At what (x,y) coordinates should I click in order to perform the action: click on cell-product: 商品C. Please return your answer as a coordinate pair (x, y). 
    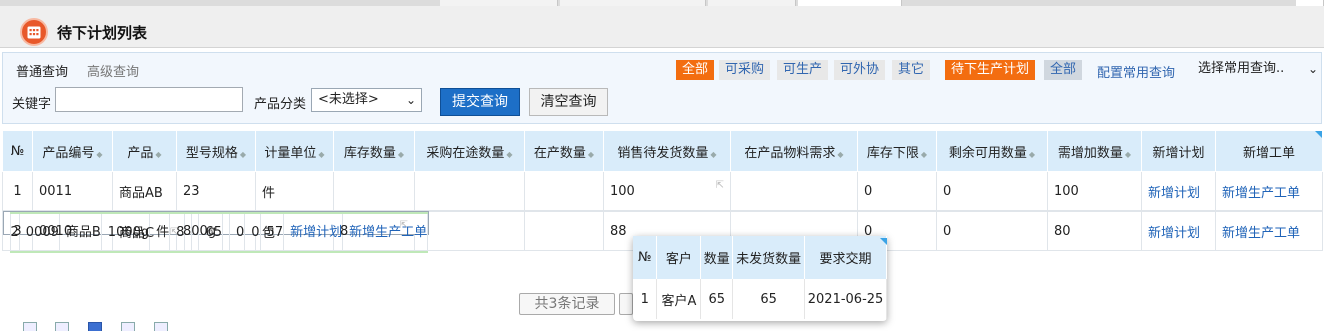
    Looking at the image, I should click on (144, 231).